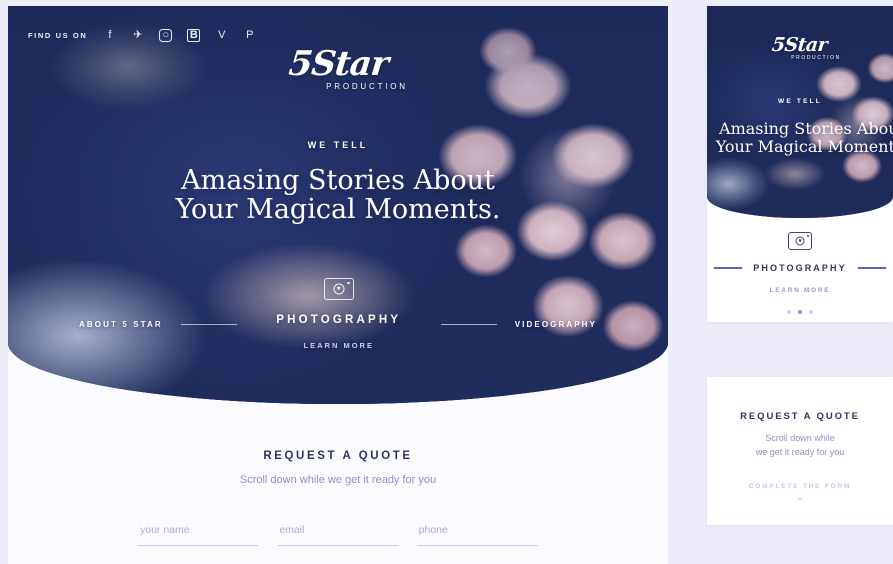 The width and height of the screenshot is (893, 564). I want to click on camera-heart-icon: ♥, so click(338, 289).